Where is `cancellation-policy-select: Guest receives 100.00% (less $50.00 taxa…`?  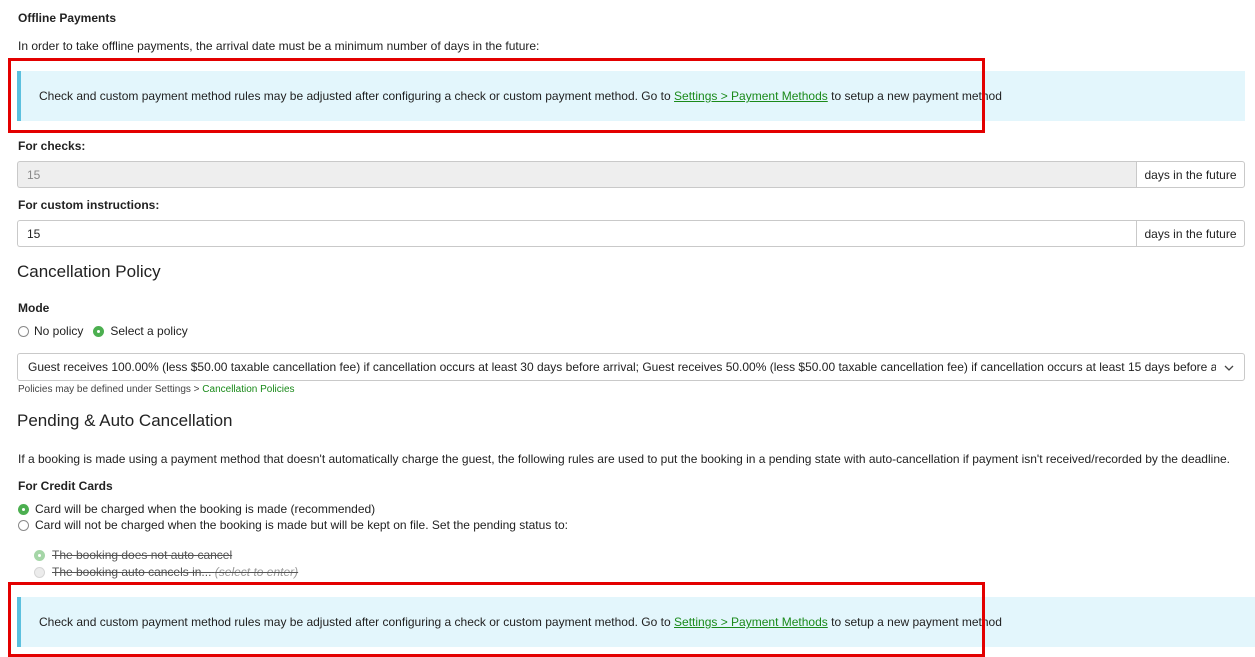
cancellation-policy-select: Guest receives 100.00% (less $50.00 taxa… is located at coordinates (631, 367).